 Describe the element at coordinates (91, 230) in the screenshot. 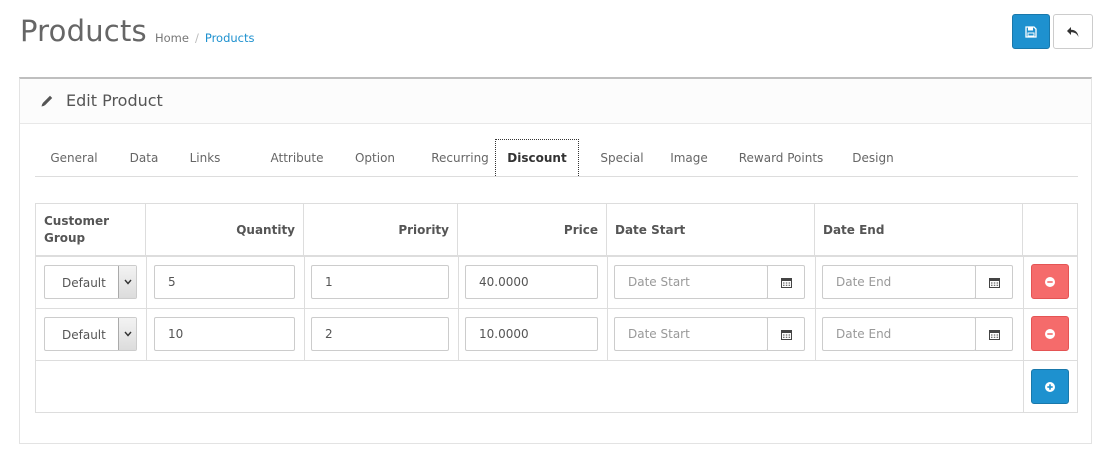

I see `header-customer-group: Customer Group` at that location.